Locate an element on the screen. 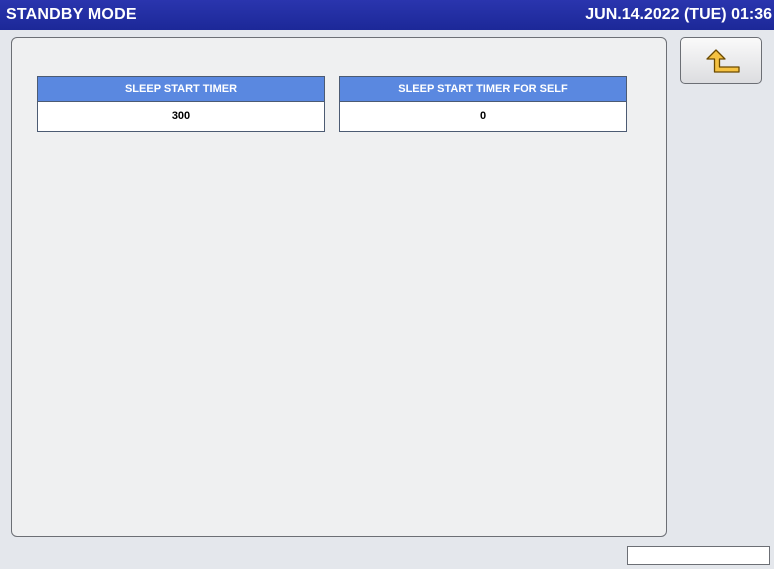 This screenshot has width=774, height=569. sleep-start-timer-setting: SLEEP START TIMER 300 is located at coordinates (181, 104).